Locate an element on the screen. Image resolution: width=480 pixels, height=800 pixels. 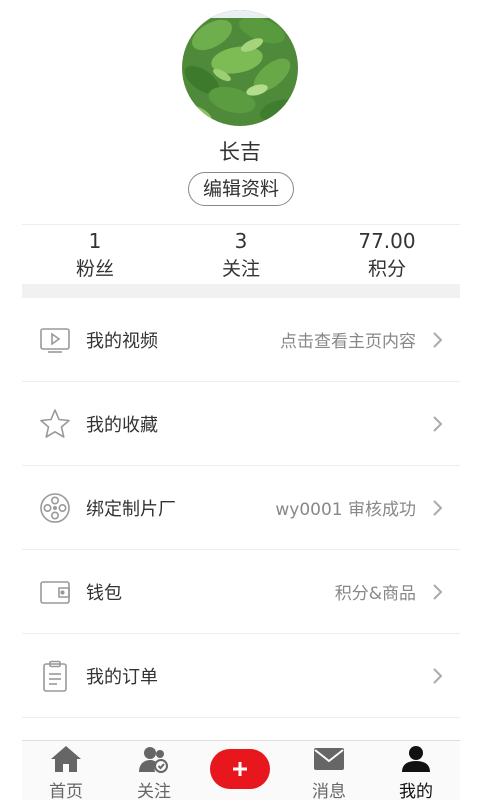
stats-row: 1 粉丝 3 关注 77.00 积分 is located at coordinates (241, 254).